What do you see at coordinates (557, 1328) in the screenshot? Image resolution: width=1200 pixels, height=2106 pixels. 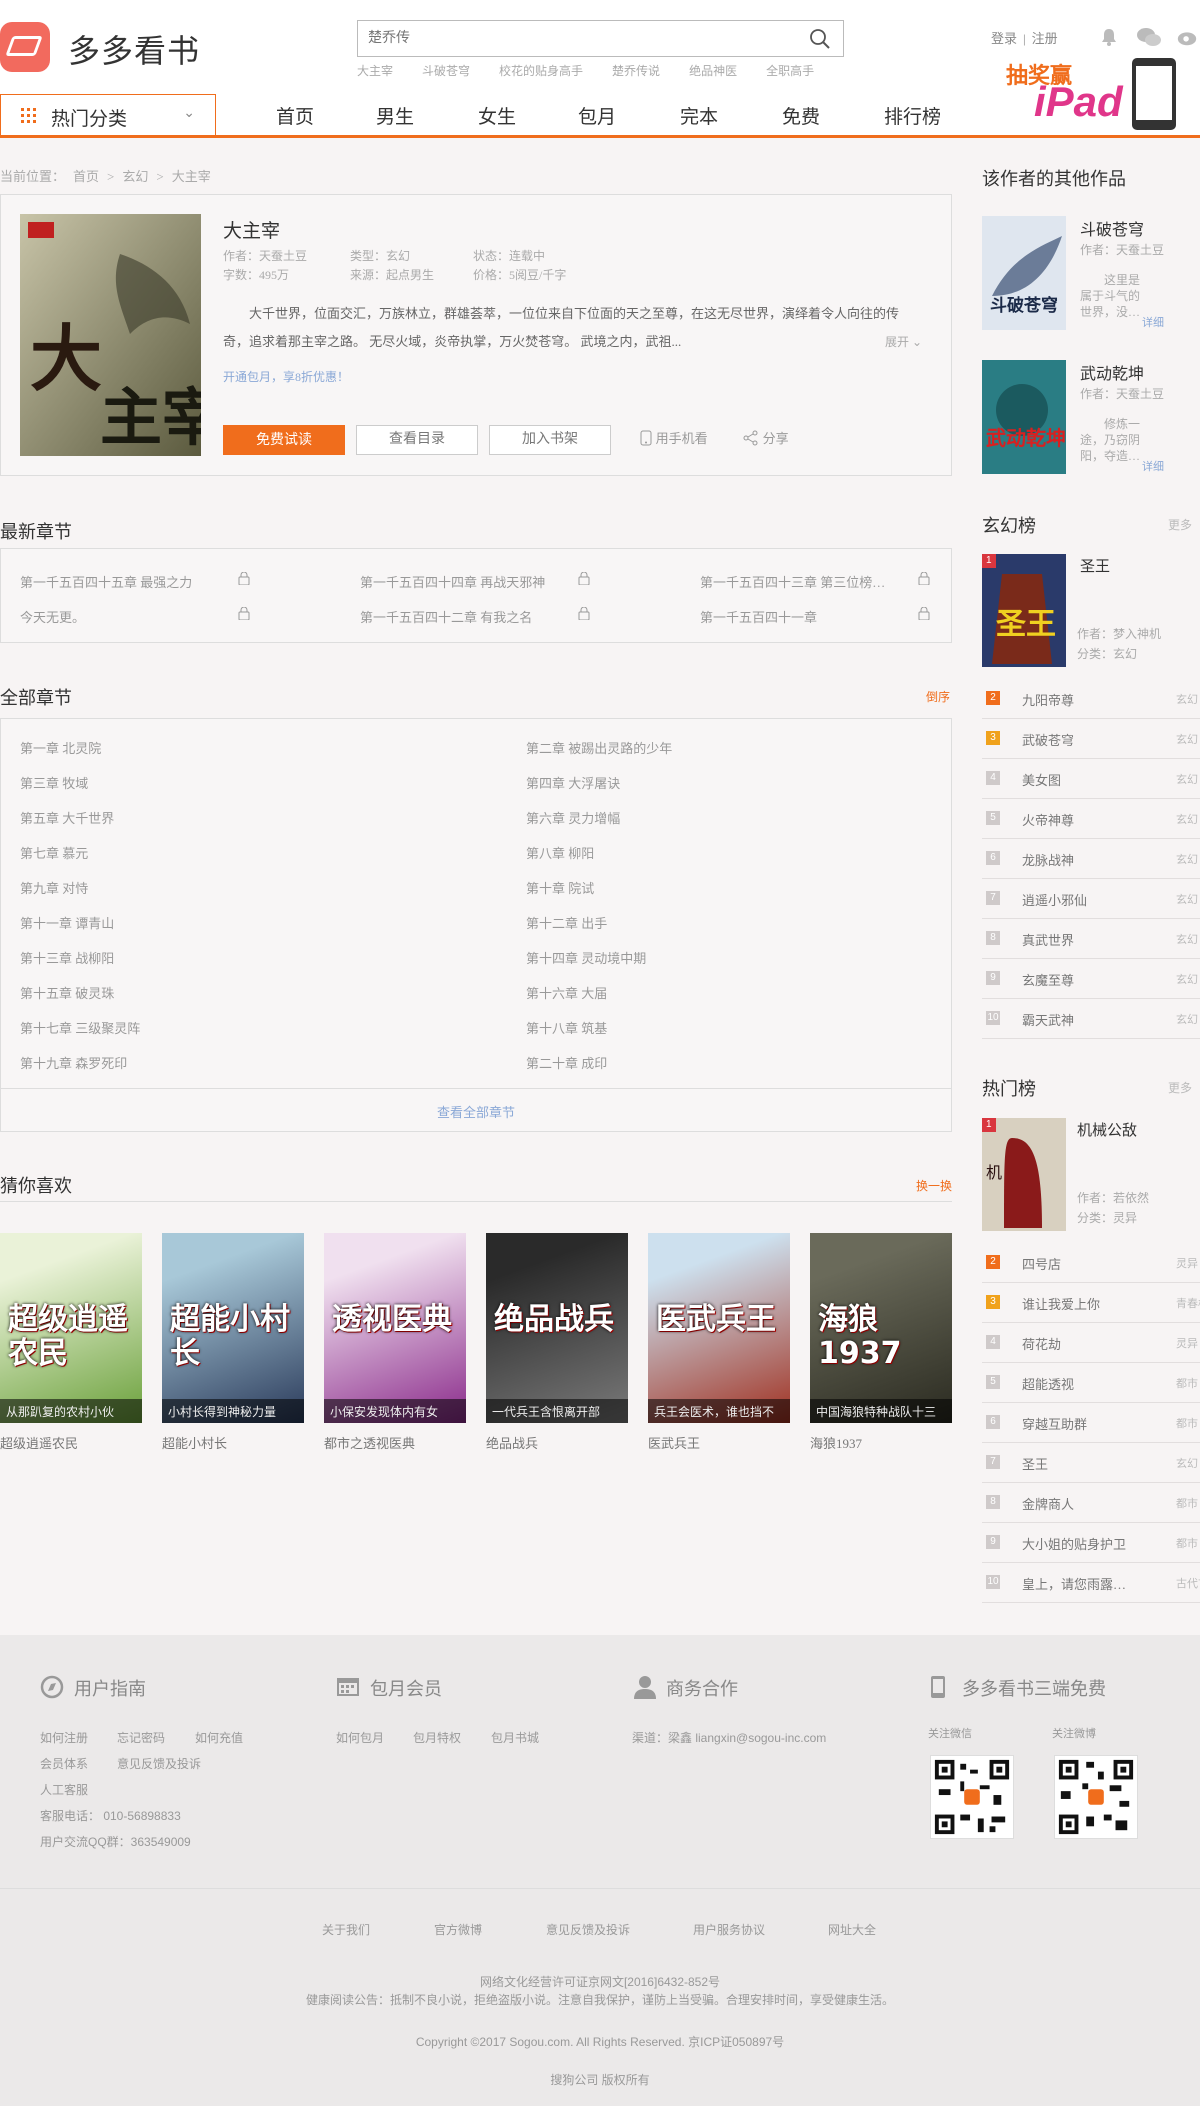 I see `recommend-cover: 绝品战兵 一代兵王含恨离开部` at bounding box center [557, 1328].